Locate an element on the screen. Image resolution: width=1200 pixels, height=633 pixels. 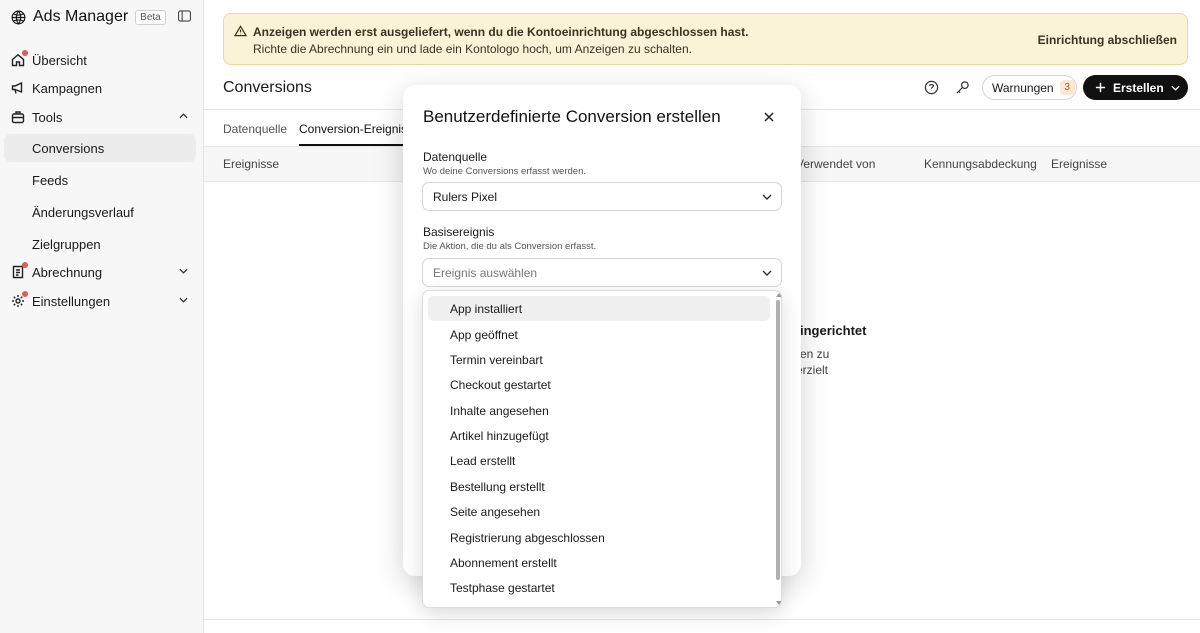
data-source-value: Rulers Pixel is located at coordinates (465, 197).